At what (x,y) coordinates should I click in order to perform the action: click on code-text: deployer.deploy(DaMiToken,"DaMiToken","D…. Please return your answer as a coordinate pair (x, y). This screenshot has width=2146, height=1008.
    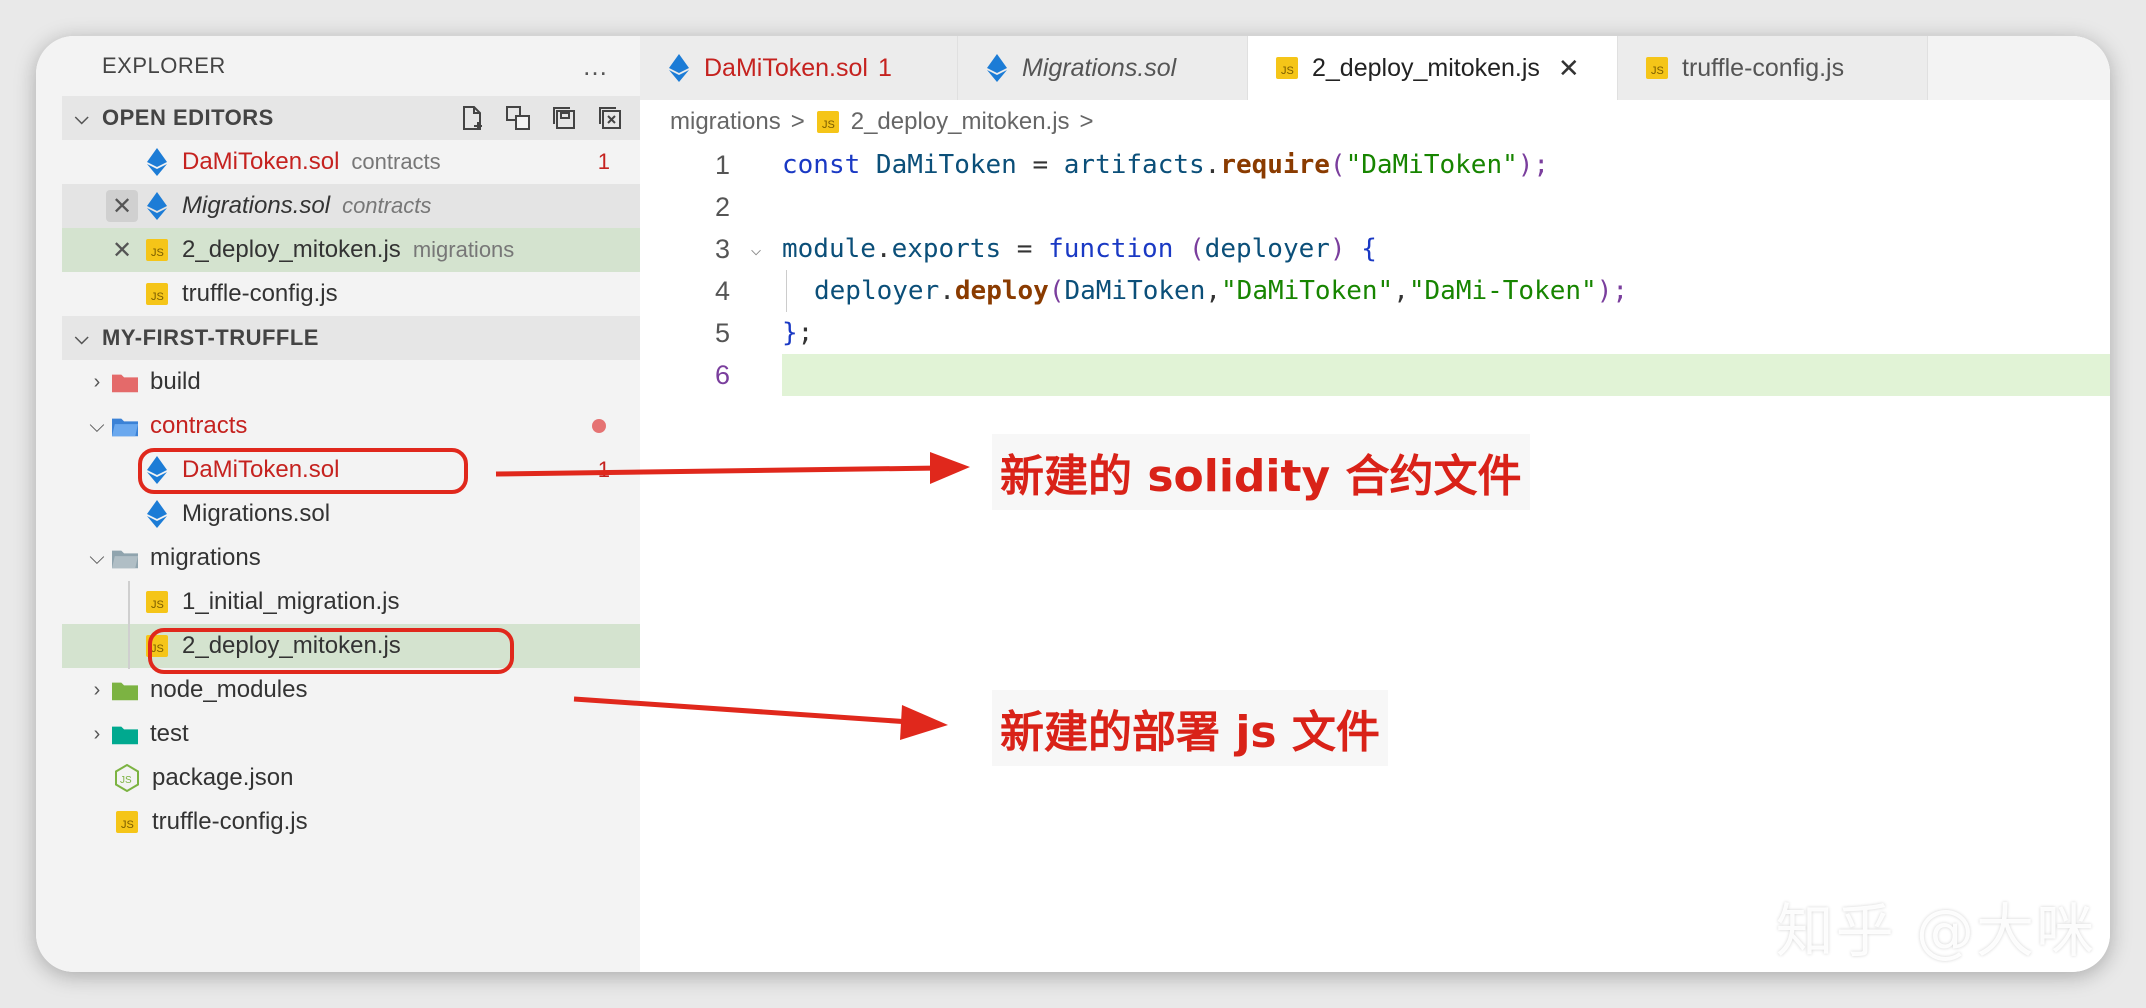
    Looking at the image, I should click on (1221, 291).